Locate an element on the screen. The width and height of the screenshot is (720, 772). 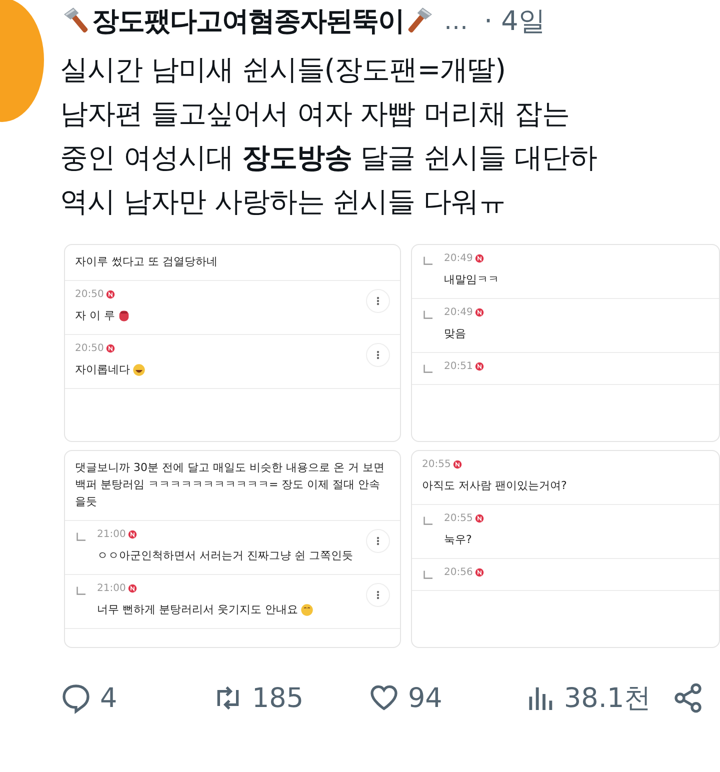
views-button: 38.1천 is located at coordinates (598, 698).